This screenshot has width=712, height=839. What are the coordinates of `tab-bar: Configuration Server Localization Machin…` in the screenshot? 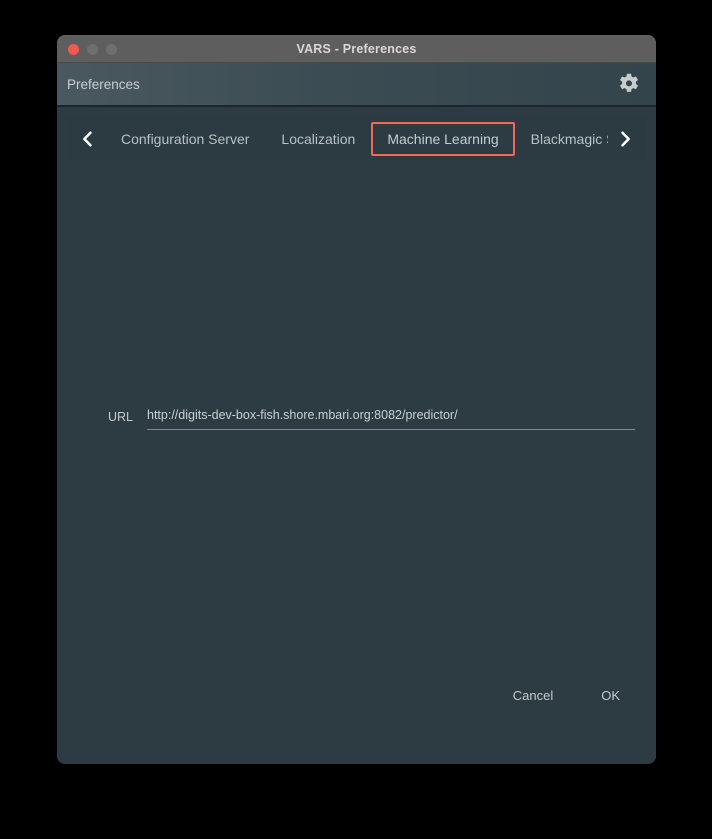 It's located at (356, 139).